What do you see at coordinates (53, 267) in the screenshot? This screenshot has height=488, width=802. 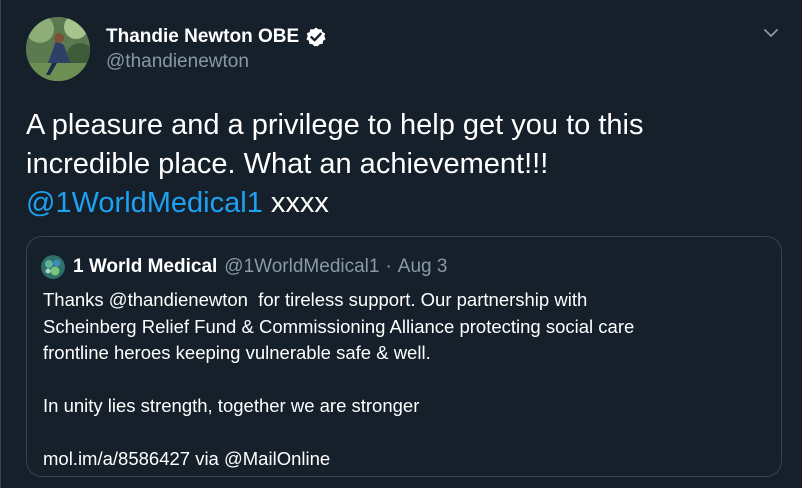 I see `quoted-author-avatar` at bounding box center [53, 267].